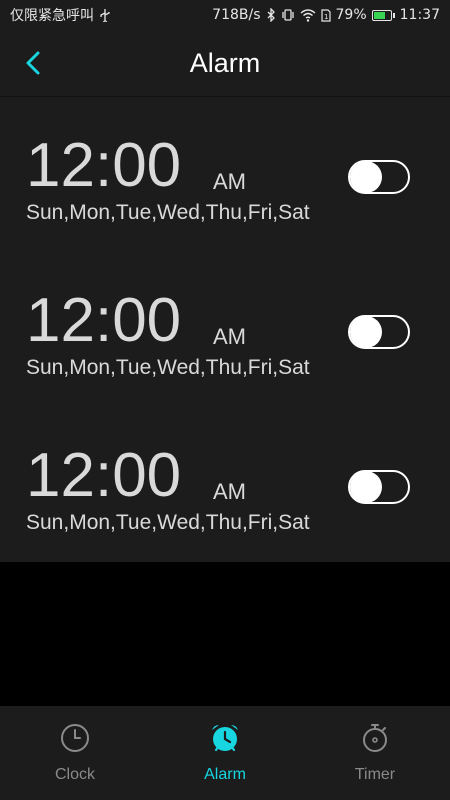 The width and height of the screenshot is (450, 800). I want to click on battery-icon, so click(383, 15).